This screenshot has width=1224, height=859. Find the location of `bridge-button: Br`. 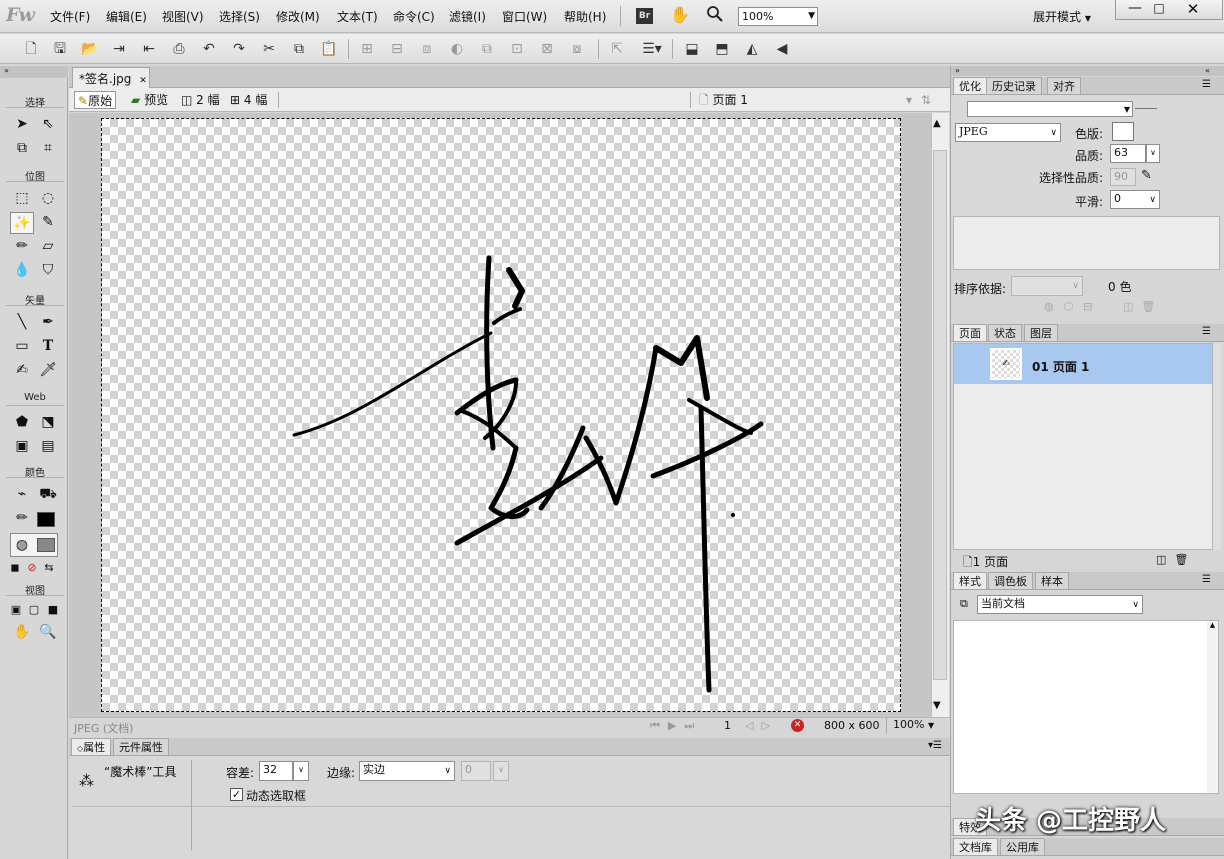

bridge-button: Br is located at coordinates (644, 16).